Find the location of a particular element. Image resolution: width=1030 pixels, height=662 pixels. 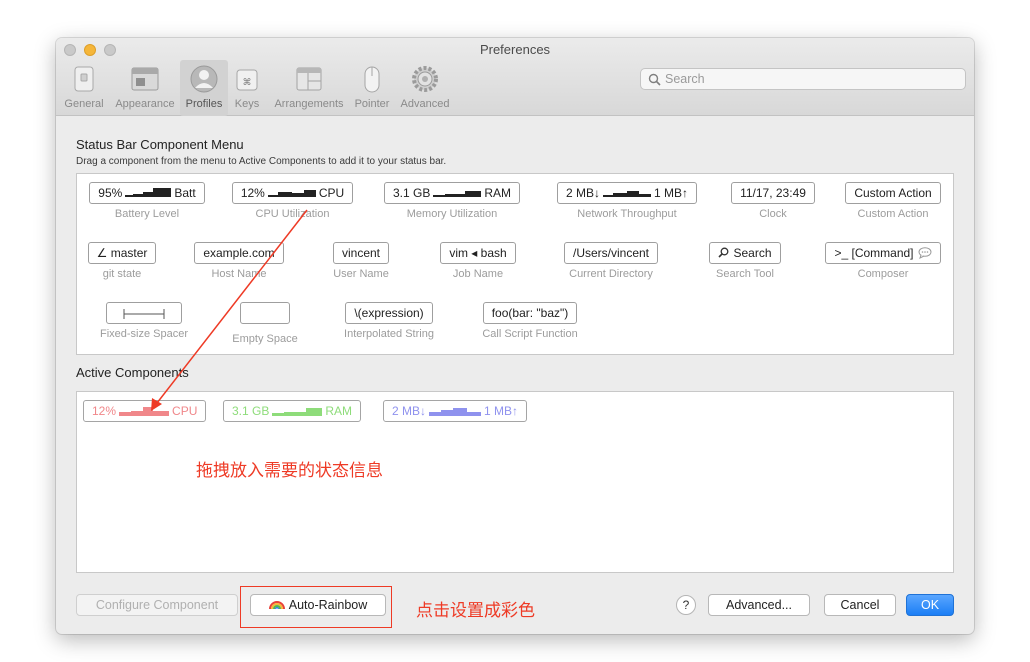

component-chip: 11/17, 23:49 is located at coordinates (773, 193).